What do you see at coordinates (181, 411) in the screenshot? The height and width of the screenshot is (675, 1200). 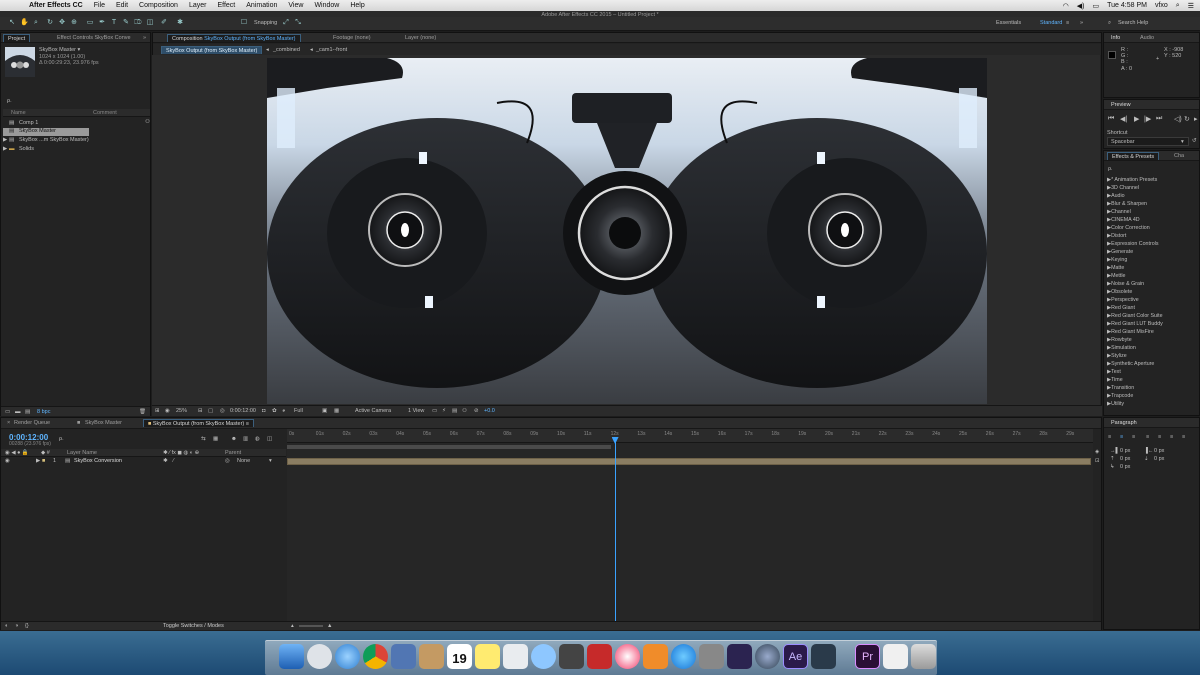 I see `zoom-dropdown: 25%` at bounding box center [181, 411].